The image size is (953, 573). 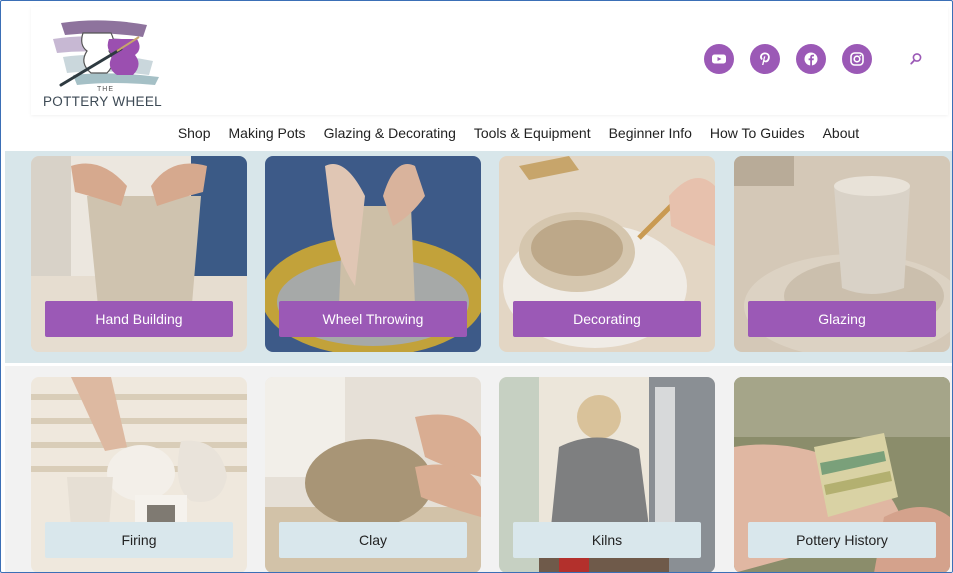 I want to click on category-tile-glazing: Glazing, so click(x=842, y=254).